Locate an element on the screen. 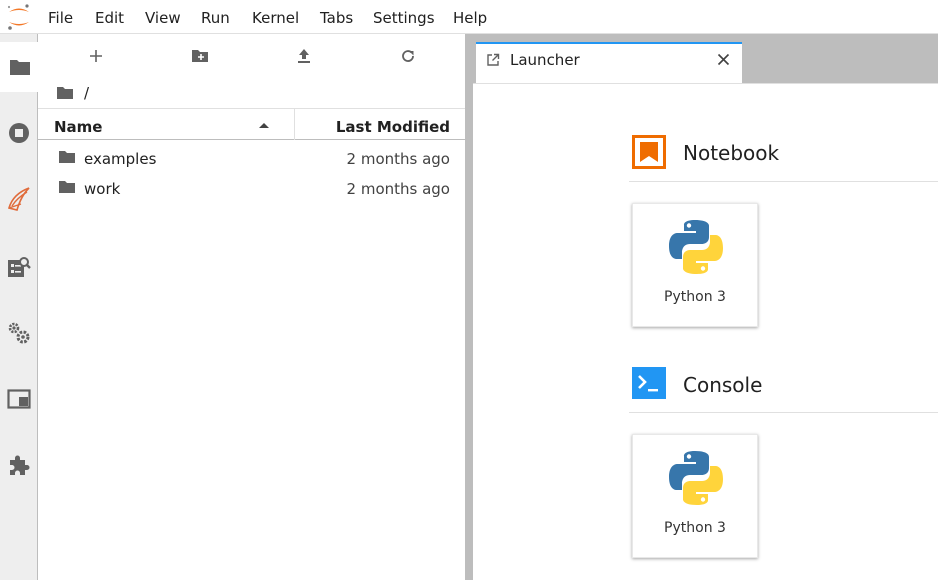 This screenshot has height=580, width=938. menu-settings: Settings is located at coordinates (404, 17).